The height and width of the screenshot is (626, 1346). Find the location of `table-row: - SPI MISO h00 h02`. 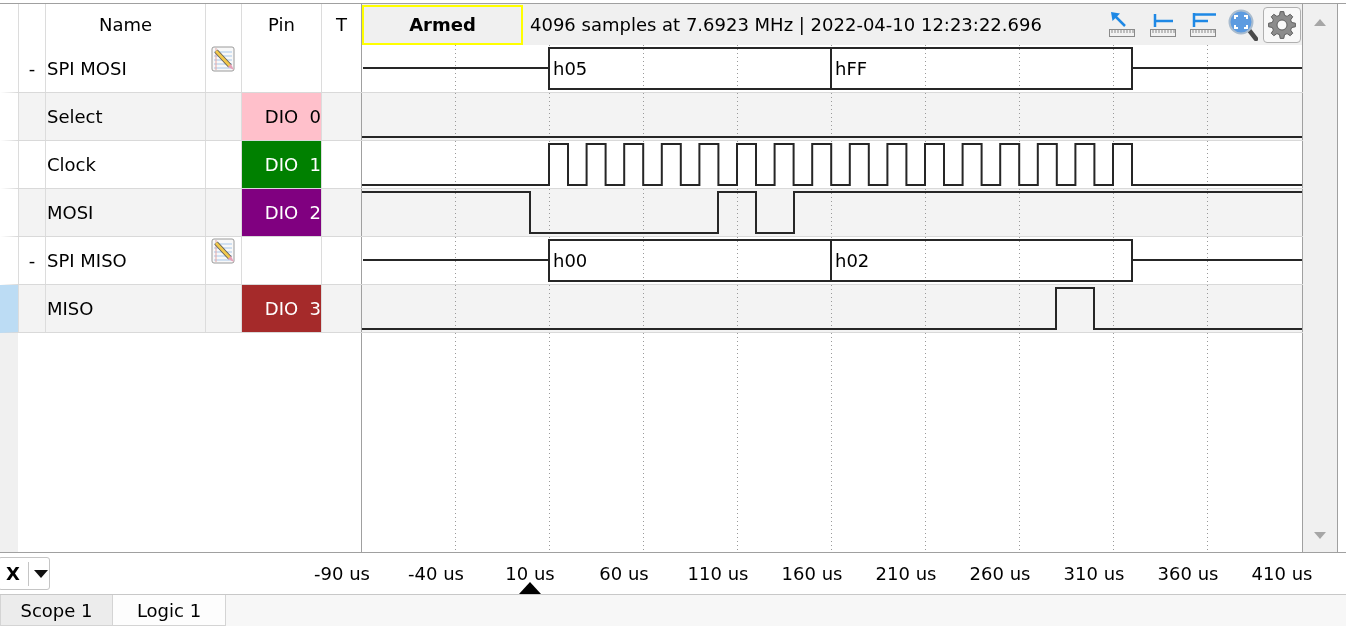

table-row: - SPI MISO h00 h02 is located at coordinates (651, 261).